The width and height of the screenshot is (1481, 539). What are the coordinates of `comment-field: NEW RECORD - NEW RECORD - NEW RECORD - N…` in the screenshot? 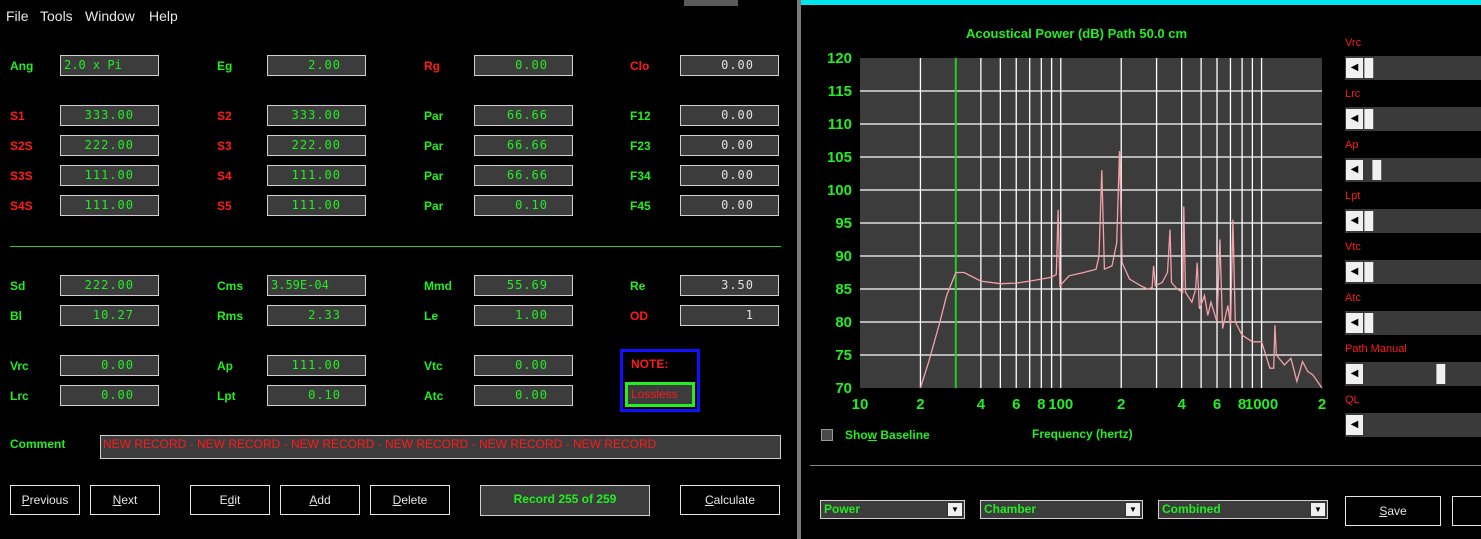 It's located at (440, 447).